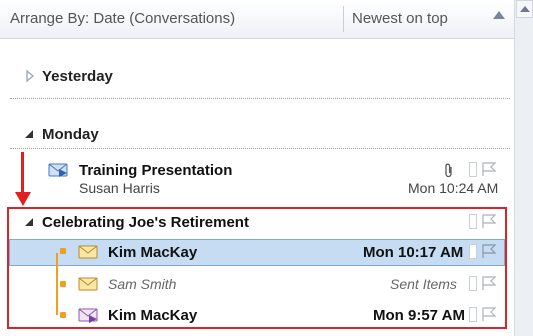  I want to click on annotation-arrow, so click(22, 173).